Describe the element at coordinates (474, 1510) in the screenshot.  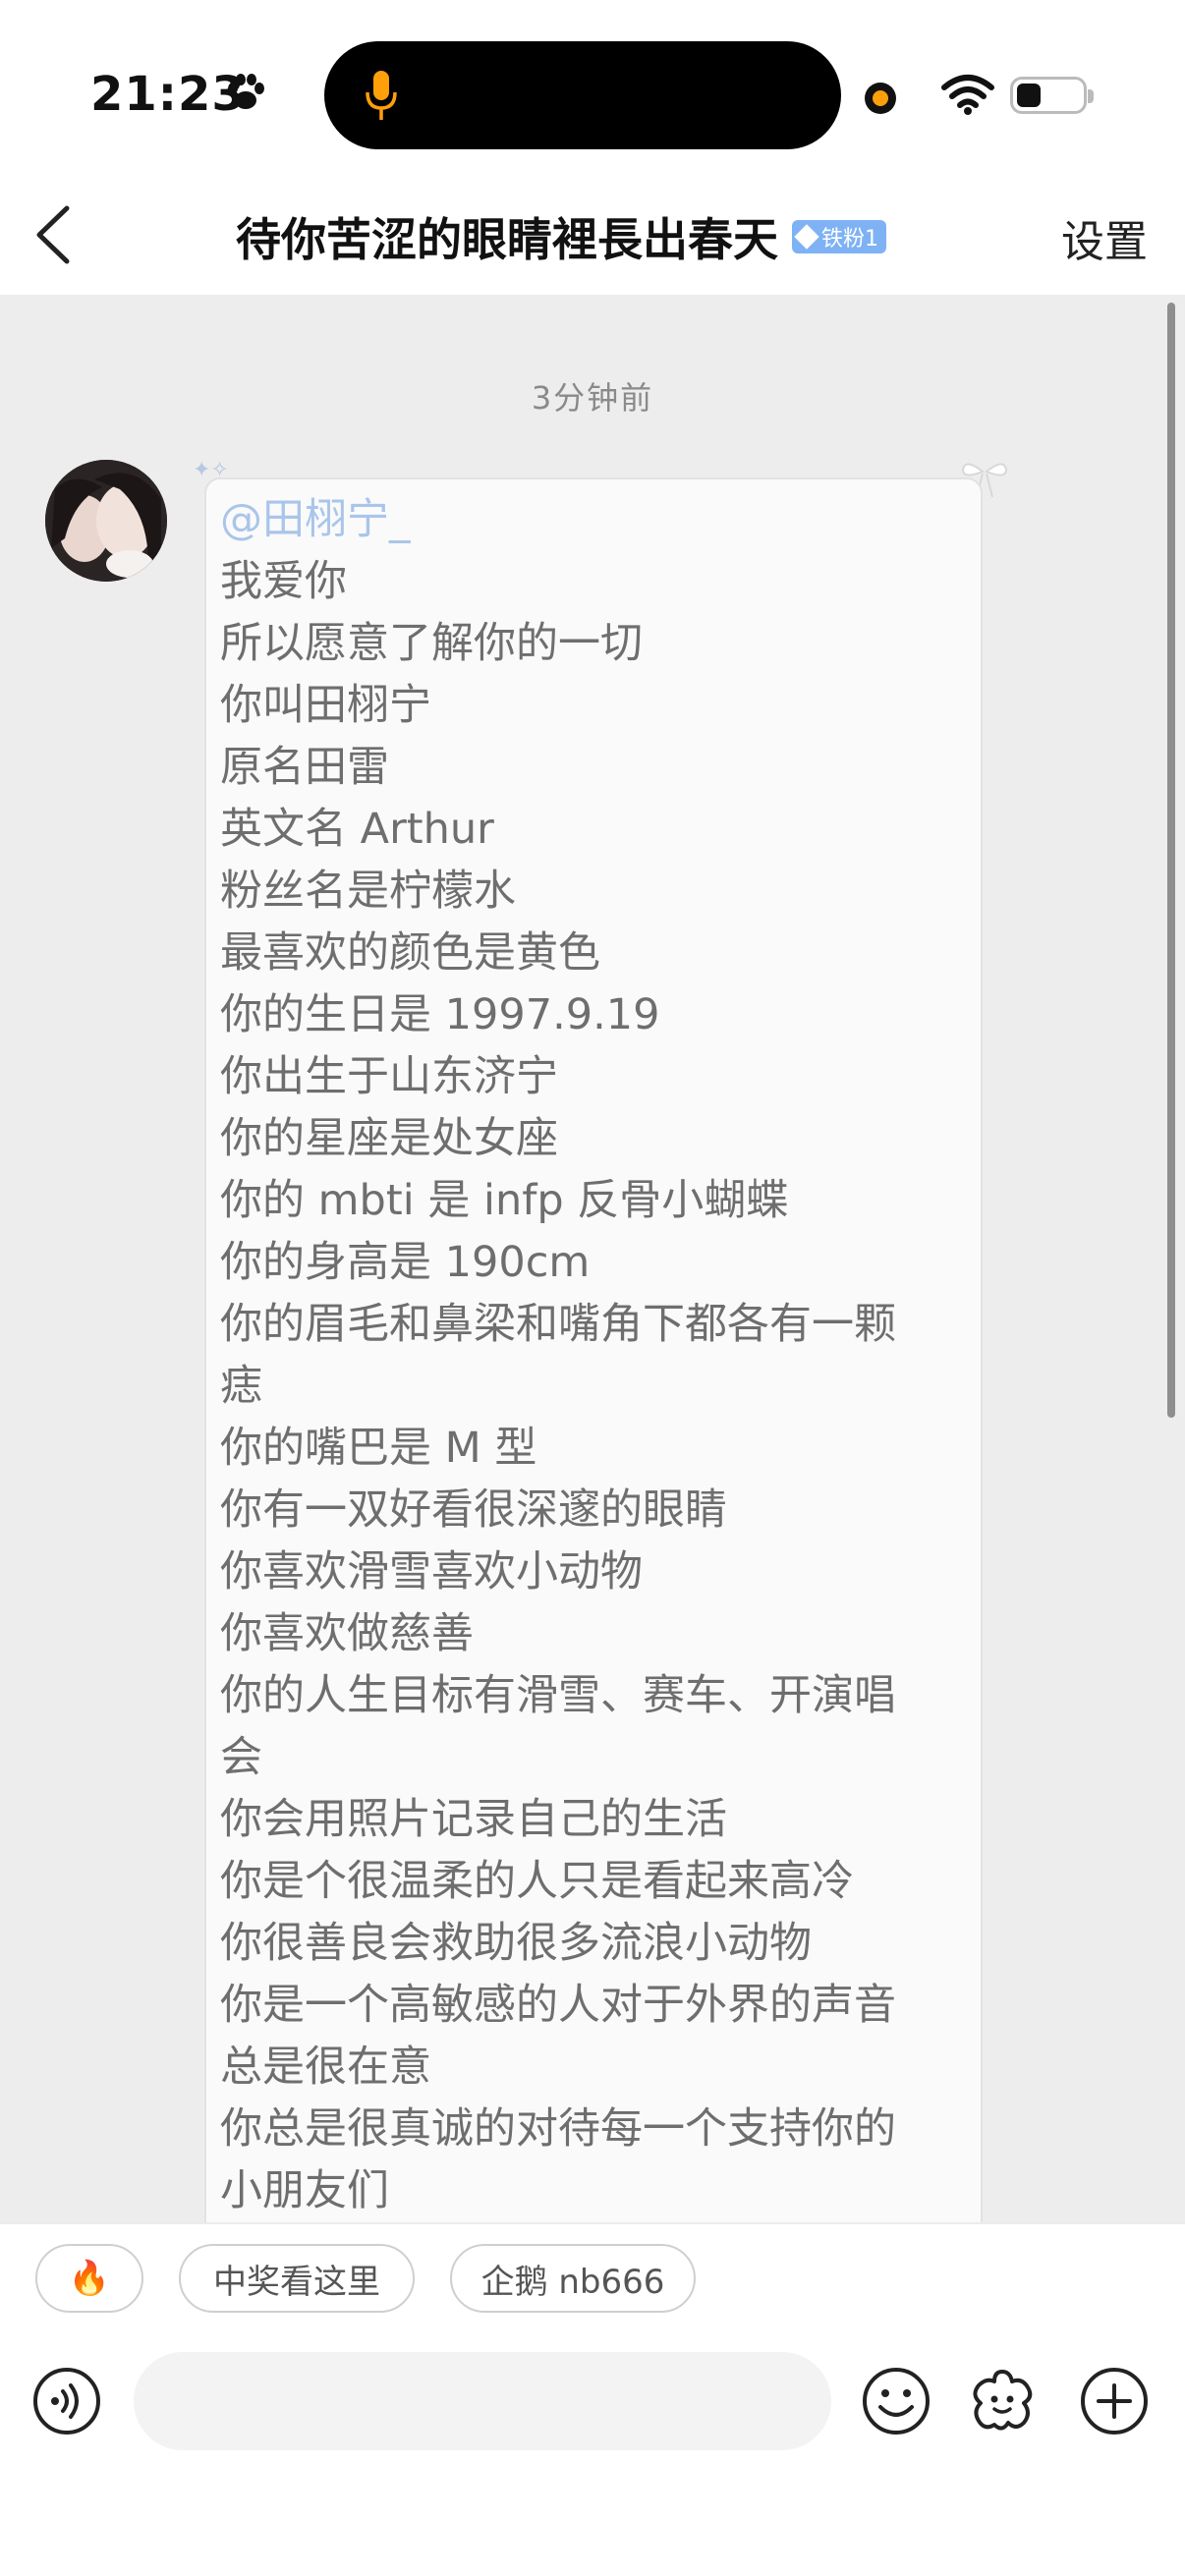
I see `message-line: 你有一双好看很深邃的眼睛` at that location.